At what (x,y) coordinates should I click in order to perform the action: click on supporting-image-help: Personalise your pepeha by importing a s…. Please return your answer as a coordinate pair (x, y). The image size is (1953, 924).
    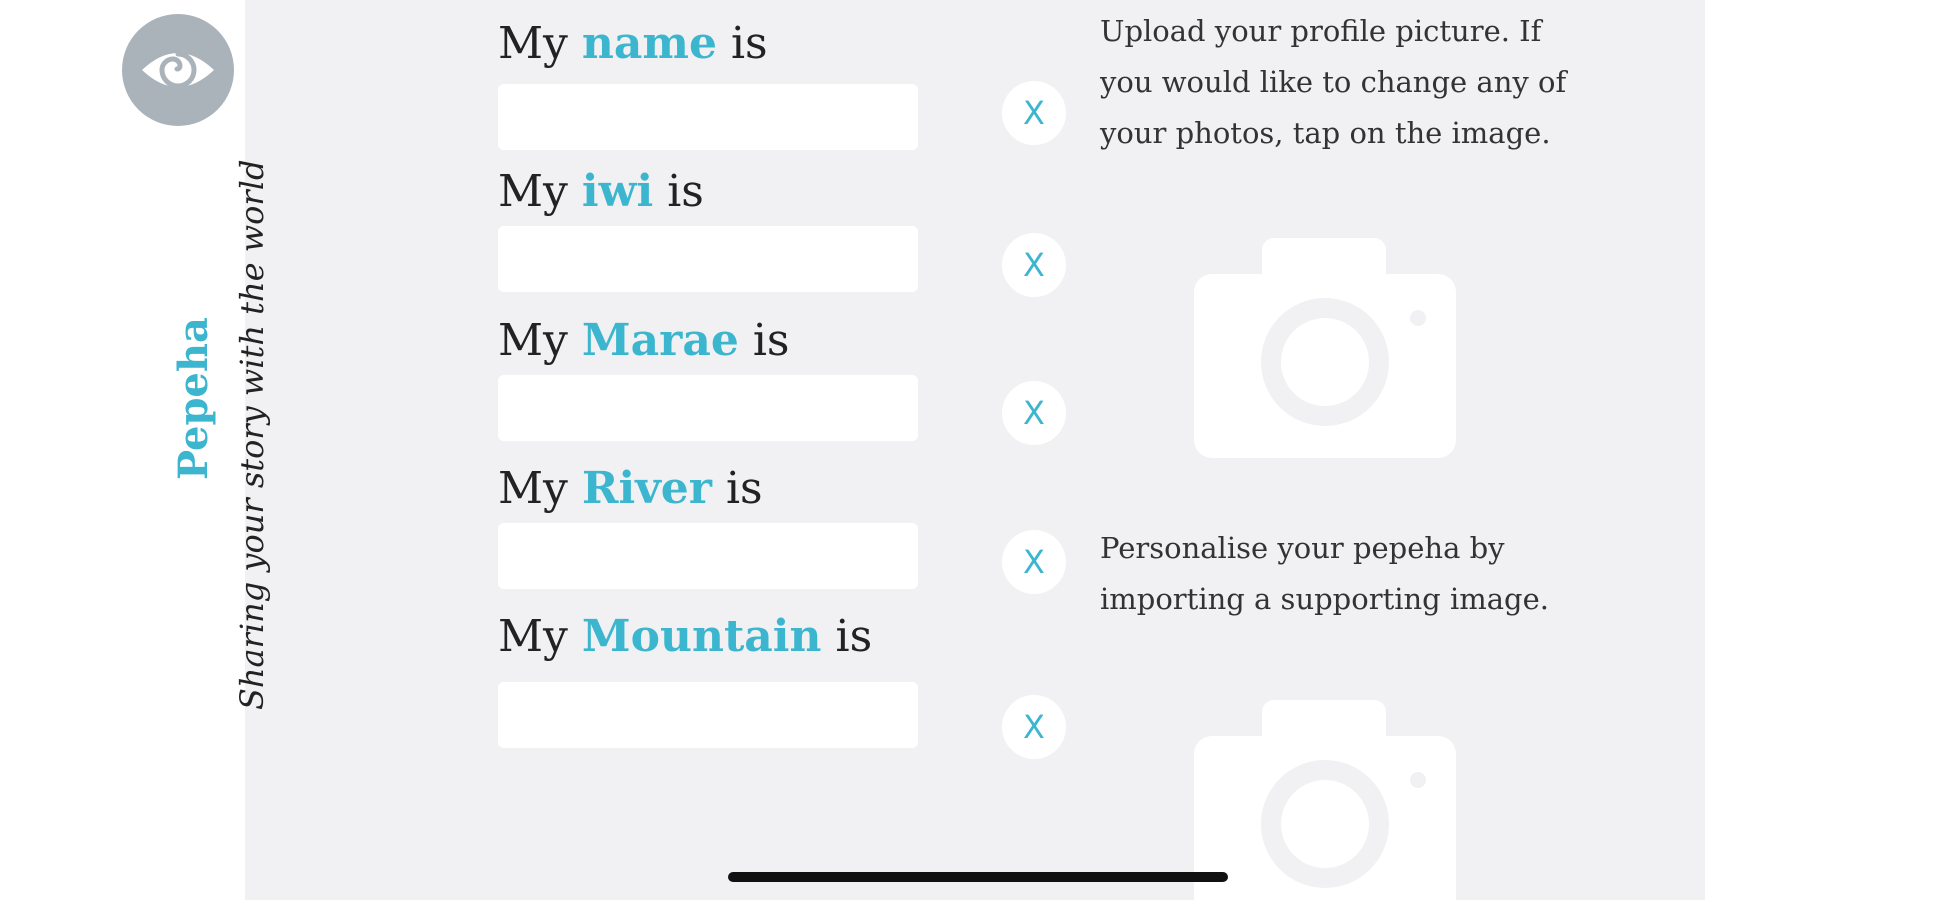
    Looking at the image, I should click on (1324, 573).